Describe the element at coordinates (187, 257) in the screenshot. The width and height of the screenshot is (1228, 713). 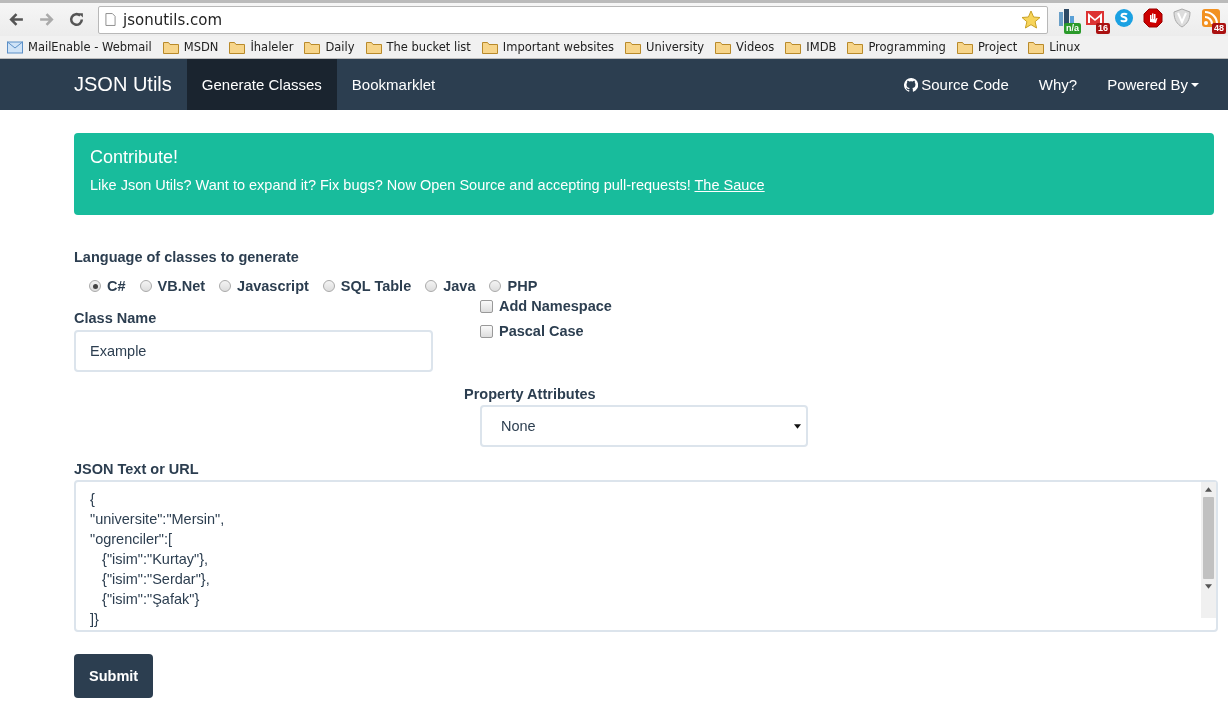
I see `field-label: Language of classes to generate` at that location.